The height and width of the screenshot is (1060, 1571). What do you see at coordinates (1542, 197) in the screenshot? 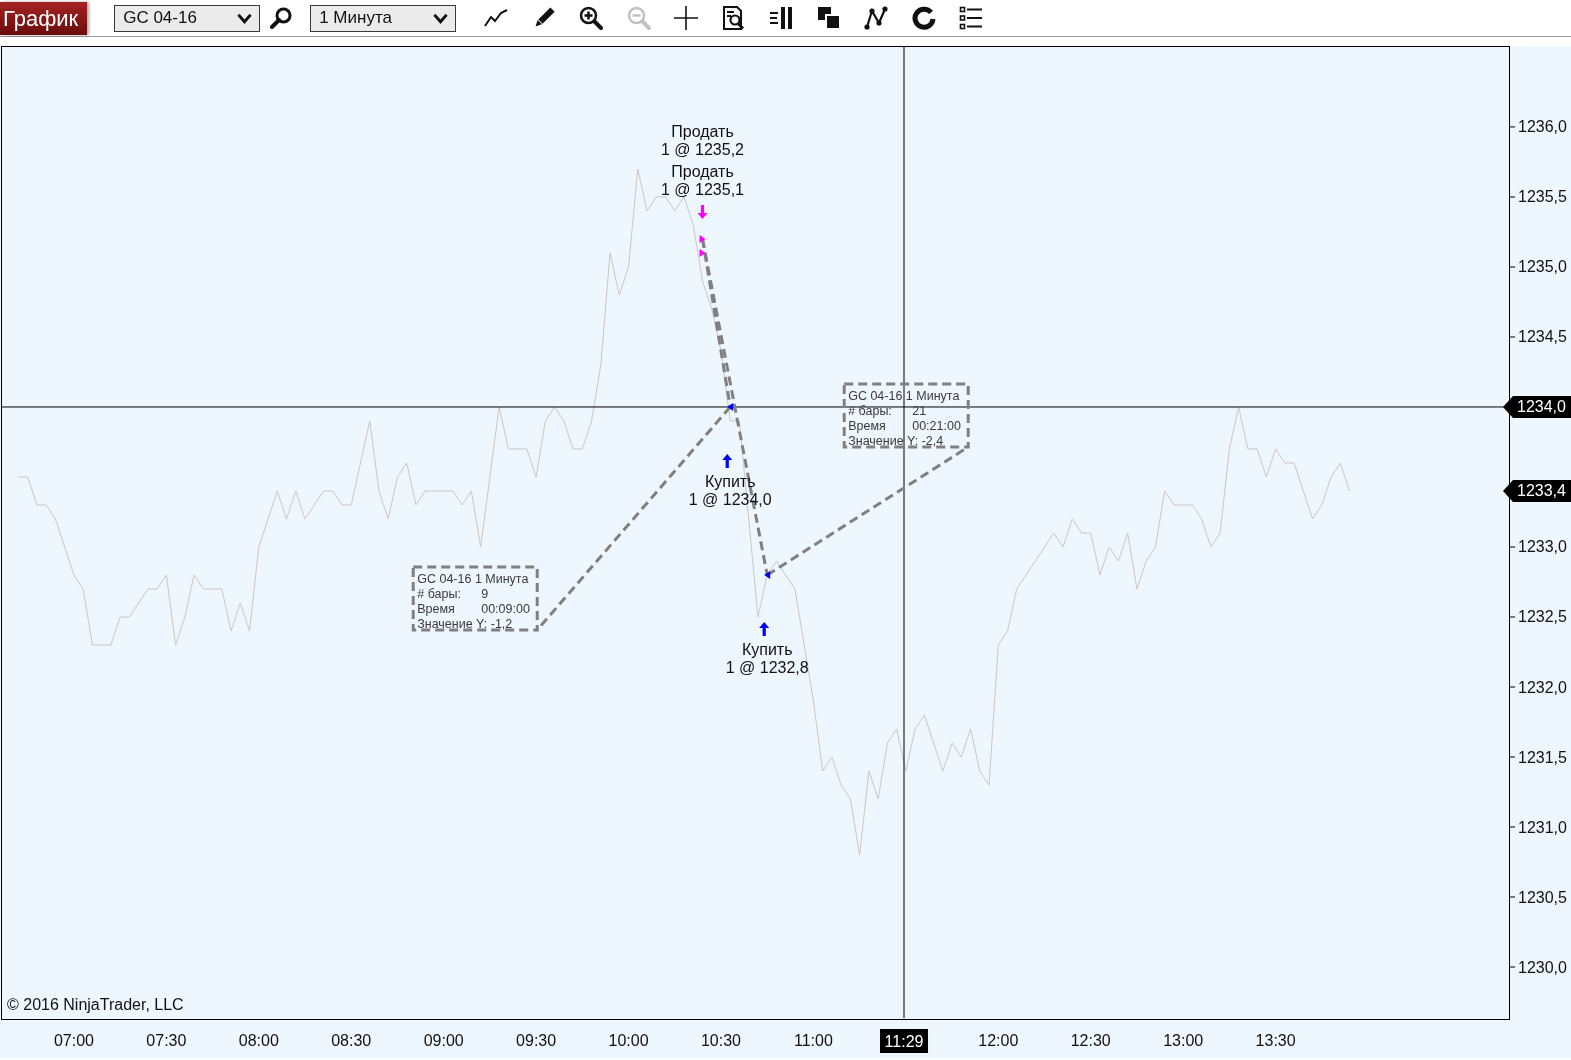
I see `y-axis-label: 1235,5` at bounding box center [1542, 197].